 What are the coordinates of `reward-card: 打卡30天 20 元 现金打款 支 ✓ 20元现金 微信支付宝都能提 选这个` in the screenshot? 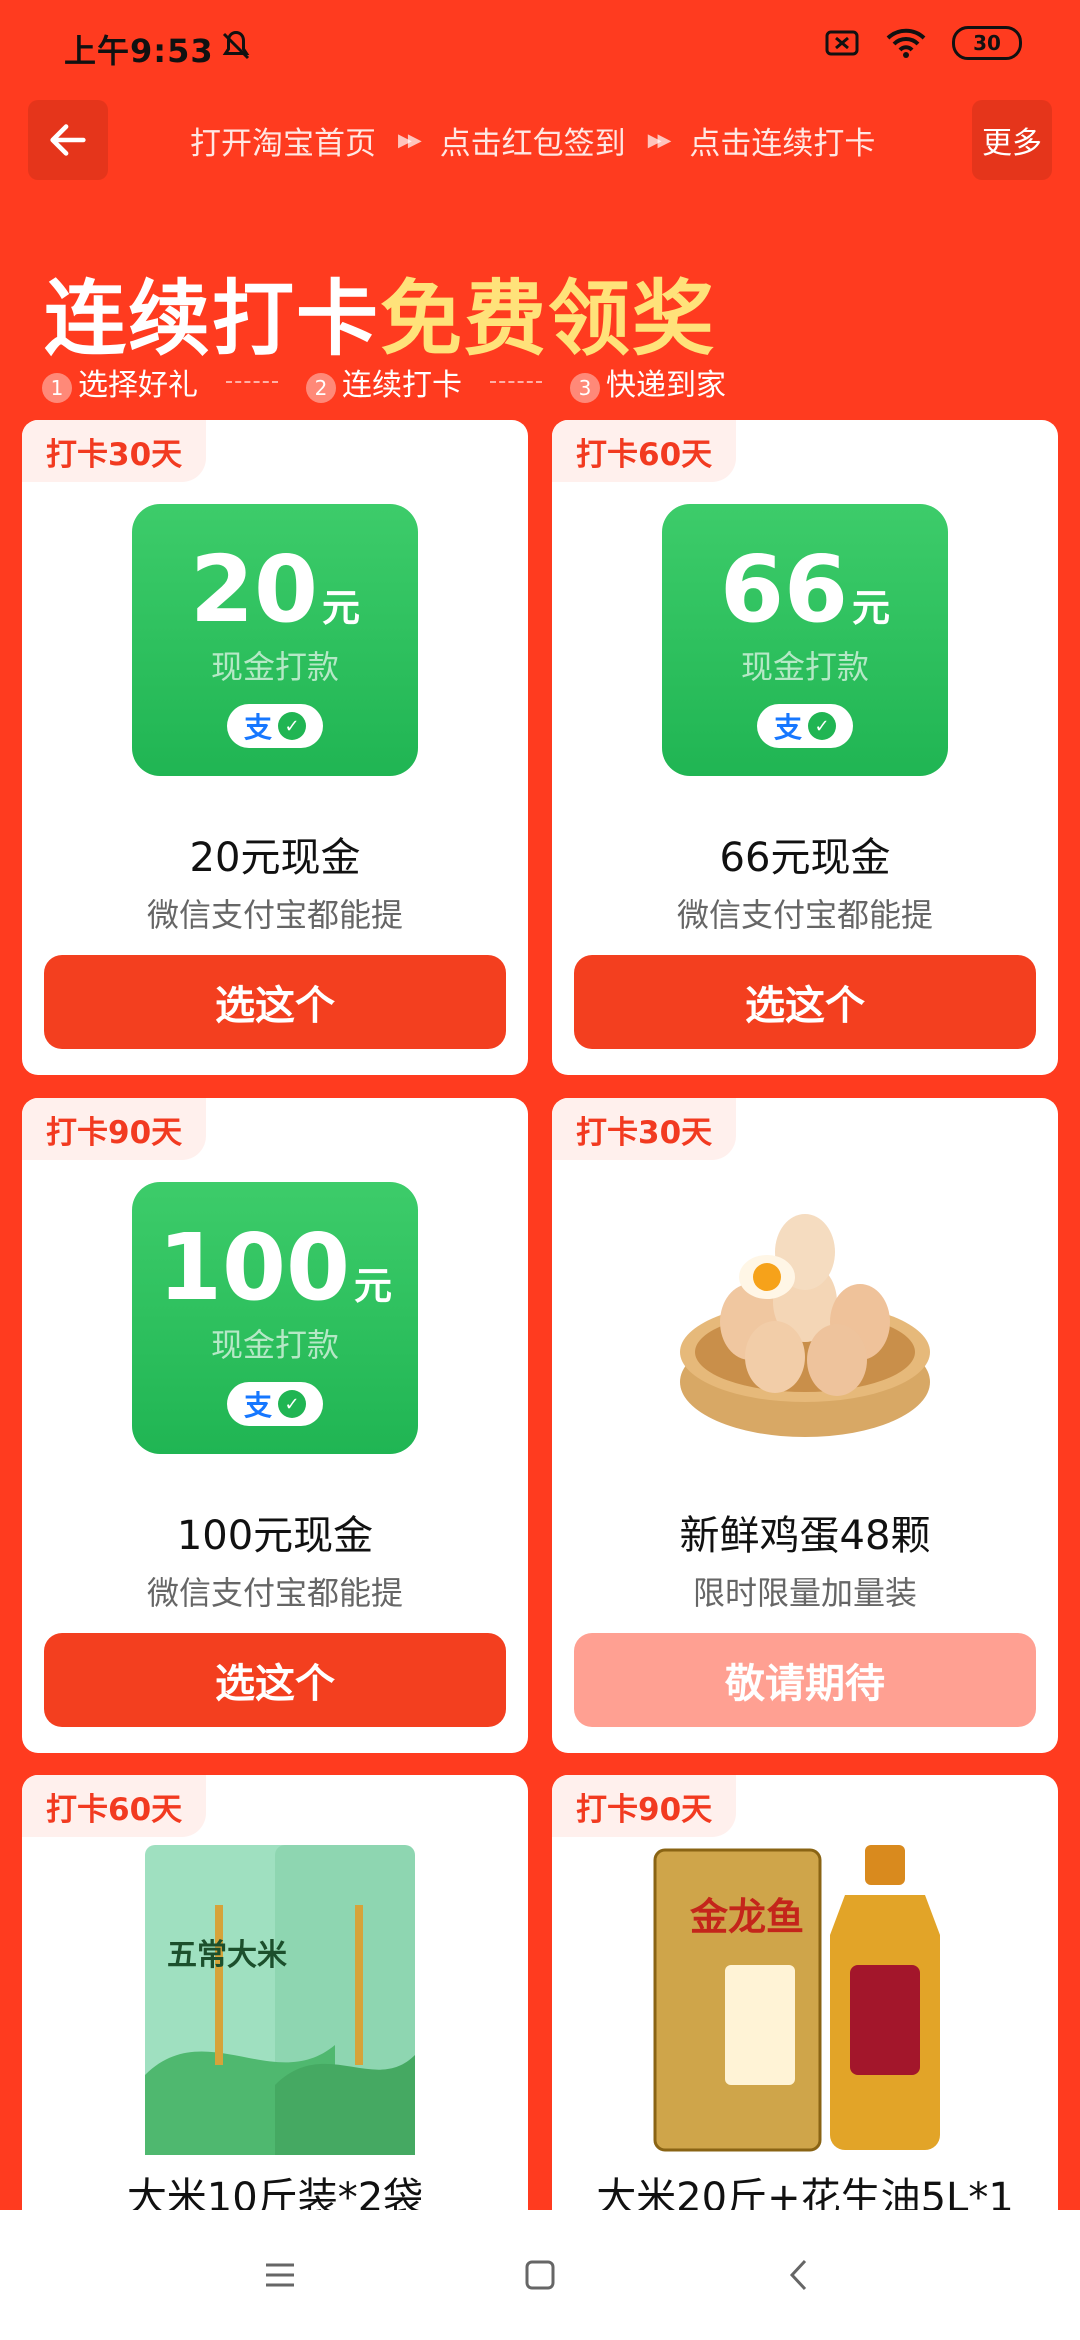 It's located at (275, 747).